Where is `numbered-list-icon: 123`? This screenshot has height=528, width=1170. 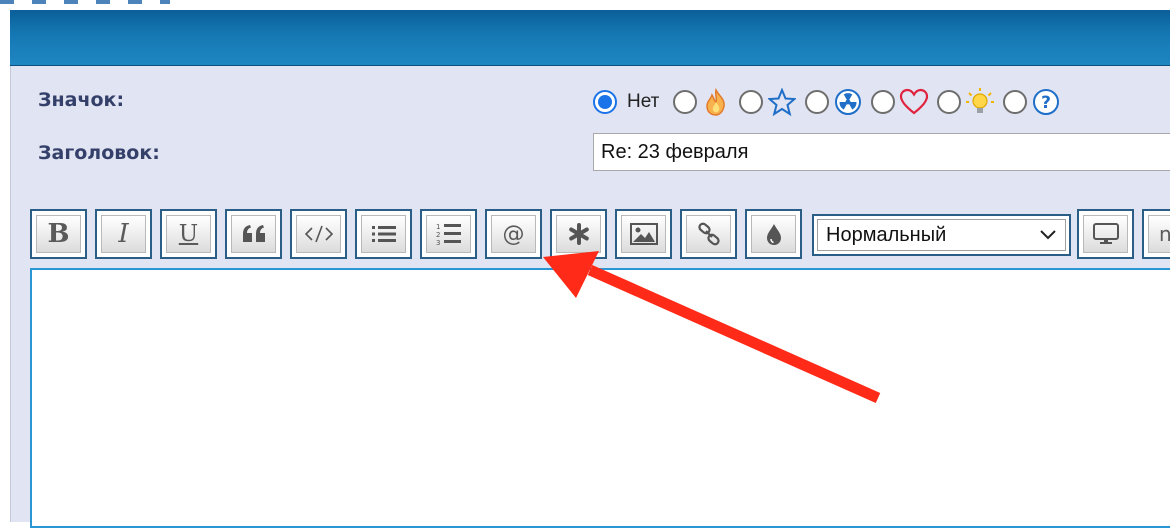 numbered-list-icon: 123 is located at coordinates (448, 234).